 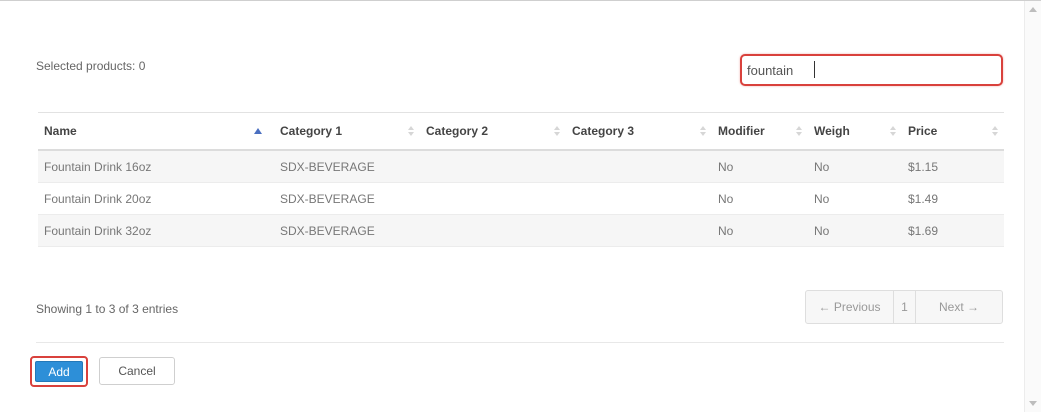 I want to click on column-header-label: Category 3, so click(x=603, y=131).